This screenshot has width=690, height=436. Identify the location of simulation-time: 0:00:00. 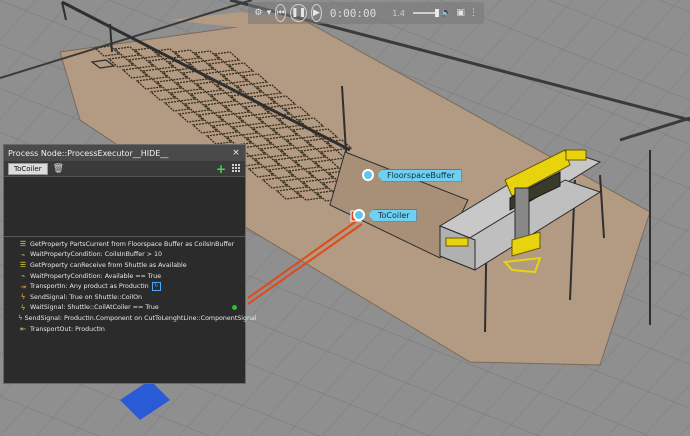
(353, 13).